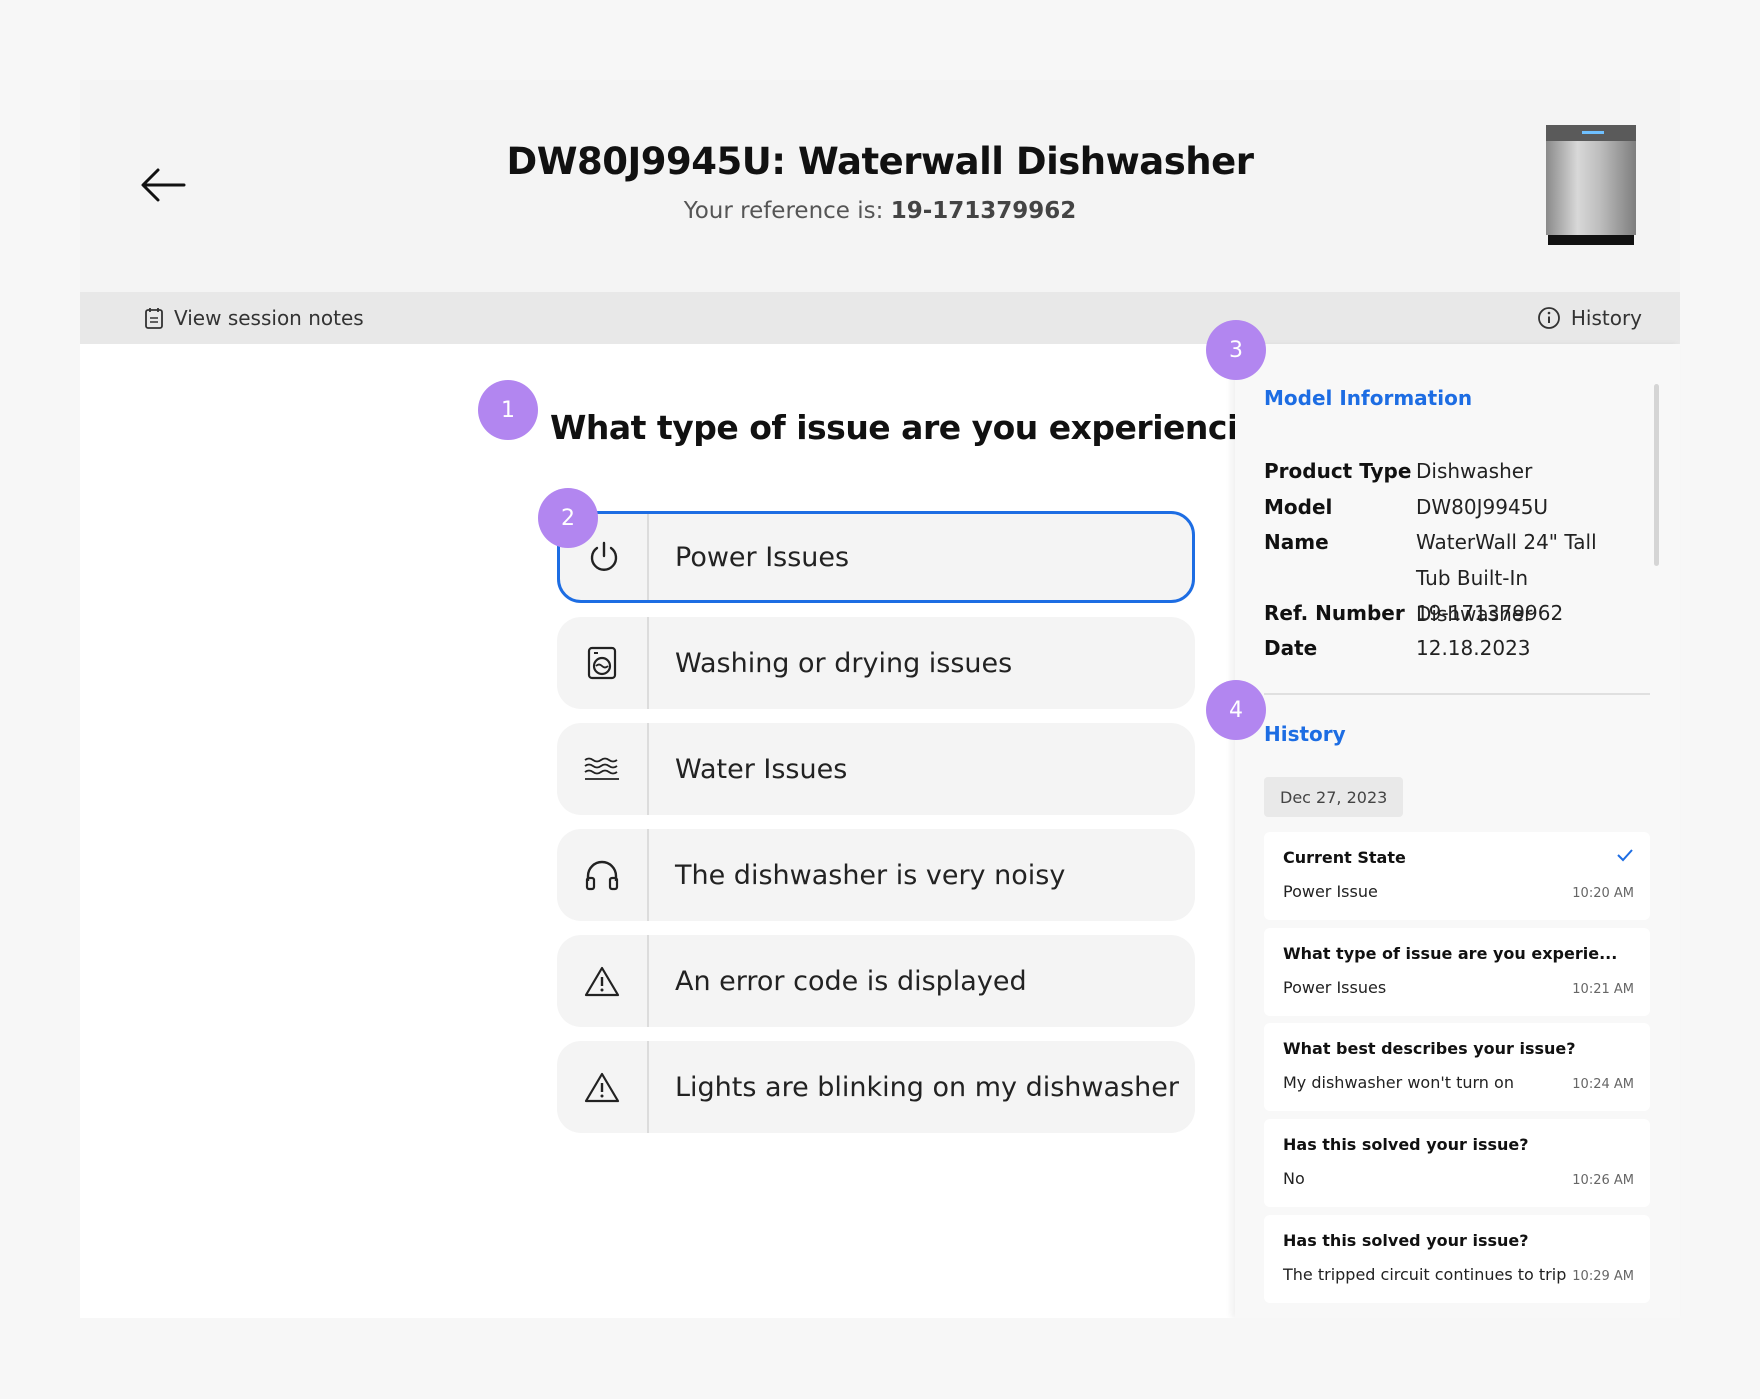  I want to click on history-item: Current State Power Issue 10:20 AM, so click(1457, 876).